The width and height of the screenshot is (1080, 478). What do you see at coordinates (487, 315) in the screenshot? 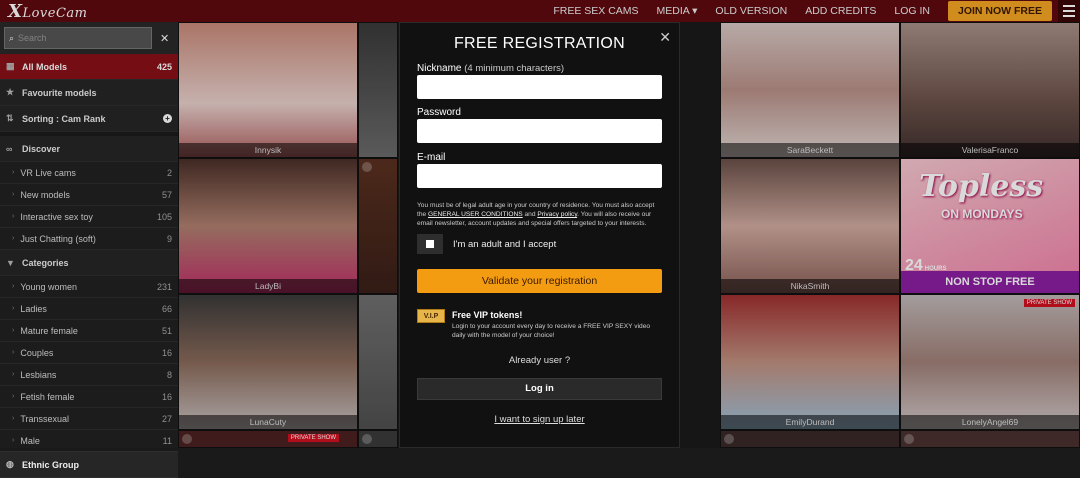
I see `vip-title: Free VIP tokens!` at bounding box center [487, 315].